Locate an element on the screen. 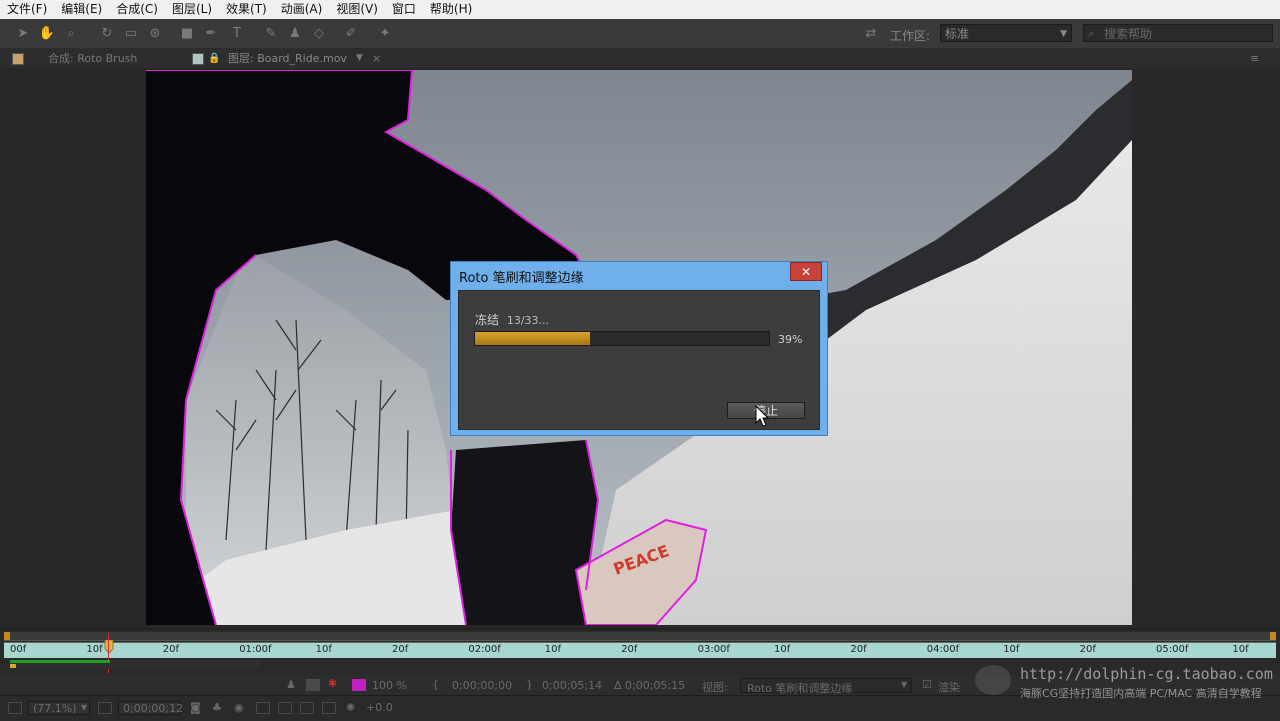 The height and width of the screenshot is (721, 1280). exposure-icon: ✺ is located at coordinates (350, 707).